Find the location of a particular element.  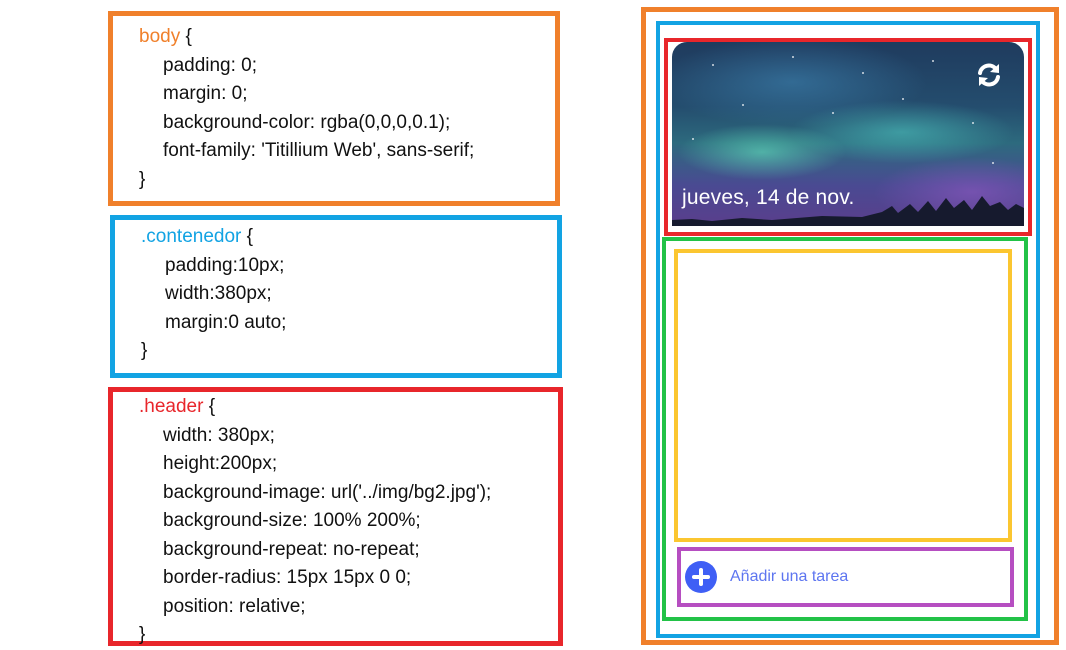

declaration: width:380px; is located at coordinates (218, 293).